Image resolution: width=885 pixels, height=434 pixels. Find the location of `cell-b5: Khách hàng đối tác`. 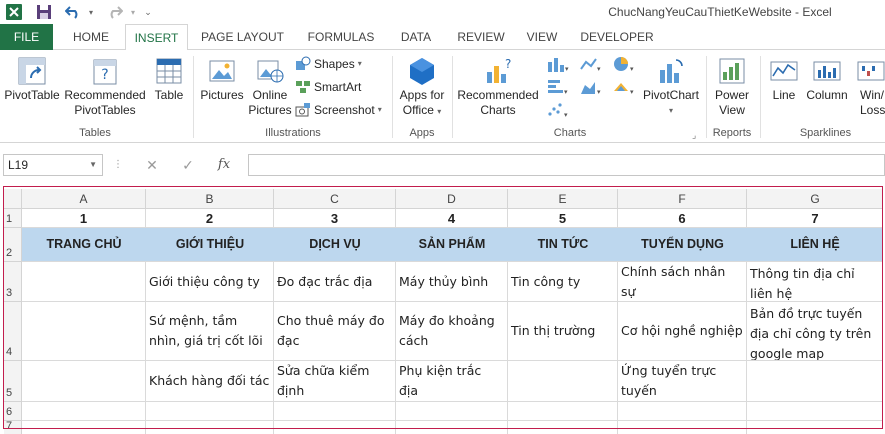

cell-b5: Khách hàng đối tác is located at coordinates (210, 381).